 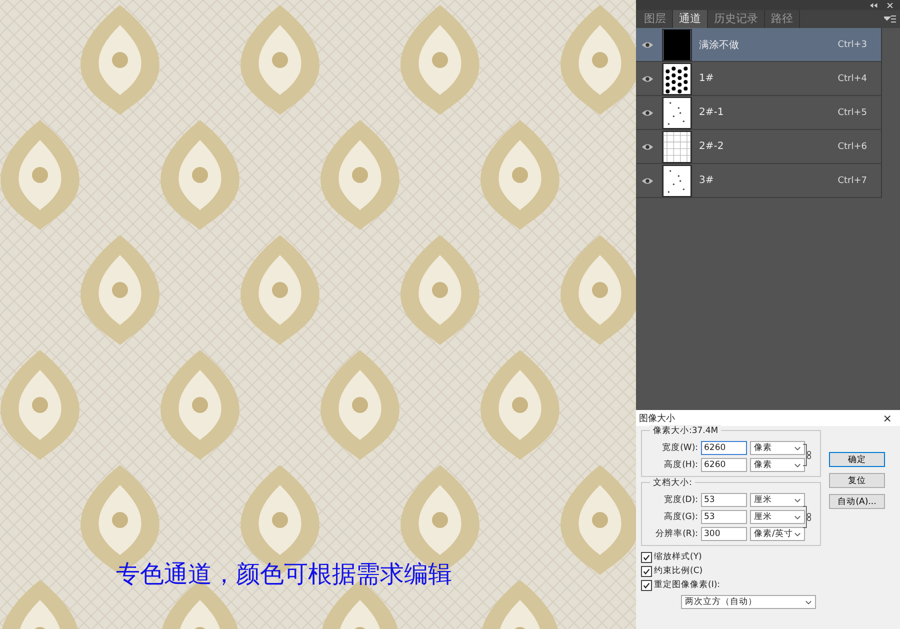 I want to click on checkbox-option: 约束比例(C), so click(x=731, y=571).